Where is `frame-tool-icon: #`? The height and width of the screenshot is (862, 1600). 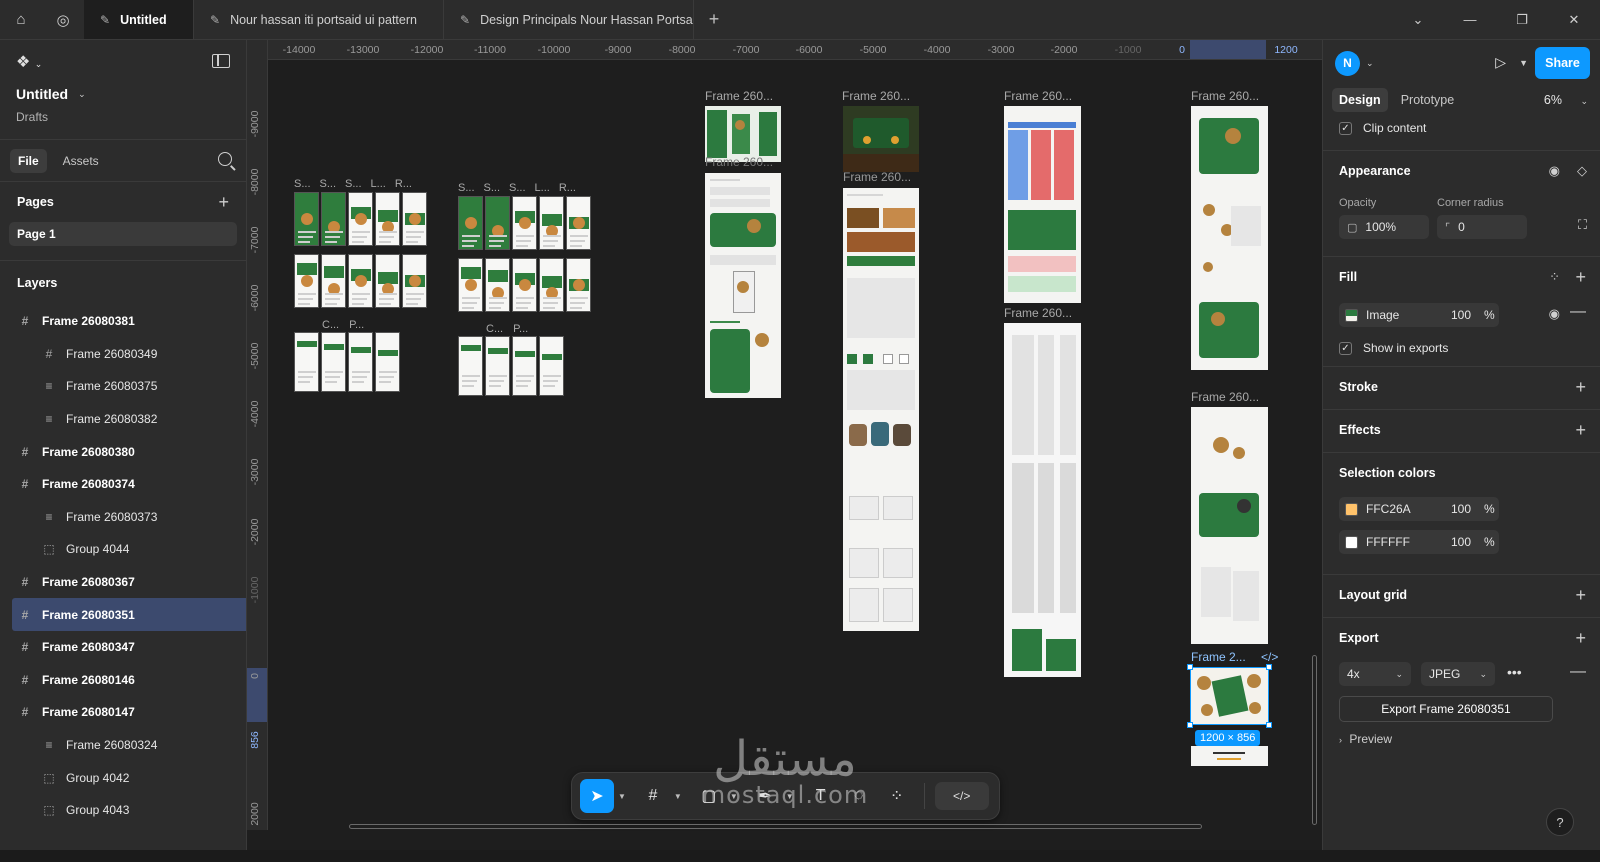
frame-tool-icon: # is located at coordinates (653, 796).